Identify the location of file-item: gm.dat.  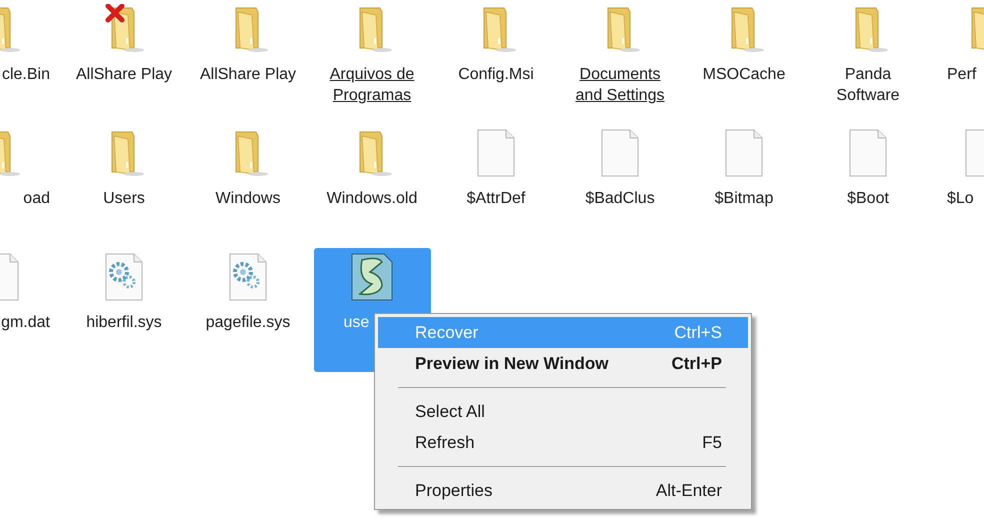
(31, 310).